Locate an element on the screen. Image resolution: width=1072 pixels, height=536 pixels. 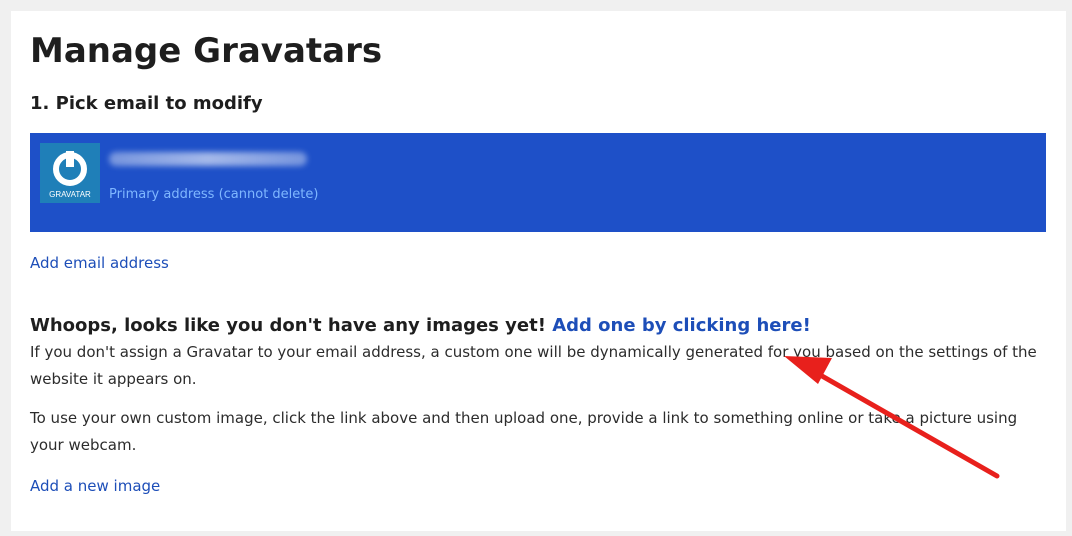
add-one-link: Add one by clicking here! is located at coordinates (681, 325).